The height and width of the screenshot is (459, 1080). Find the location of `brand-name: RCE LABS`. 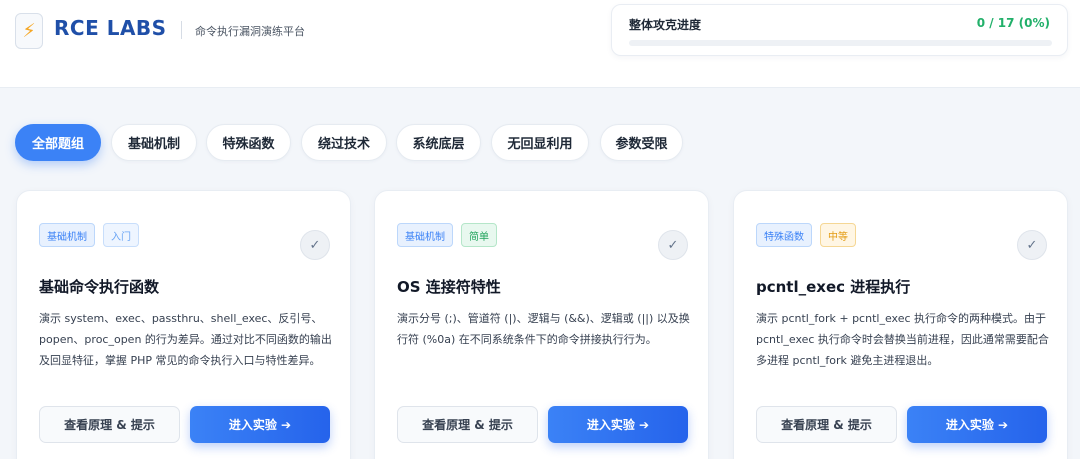

brand-name: RCE LABS is located at coordinates (110, 28).